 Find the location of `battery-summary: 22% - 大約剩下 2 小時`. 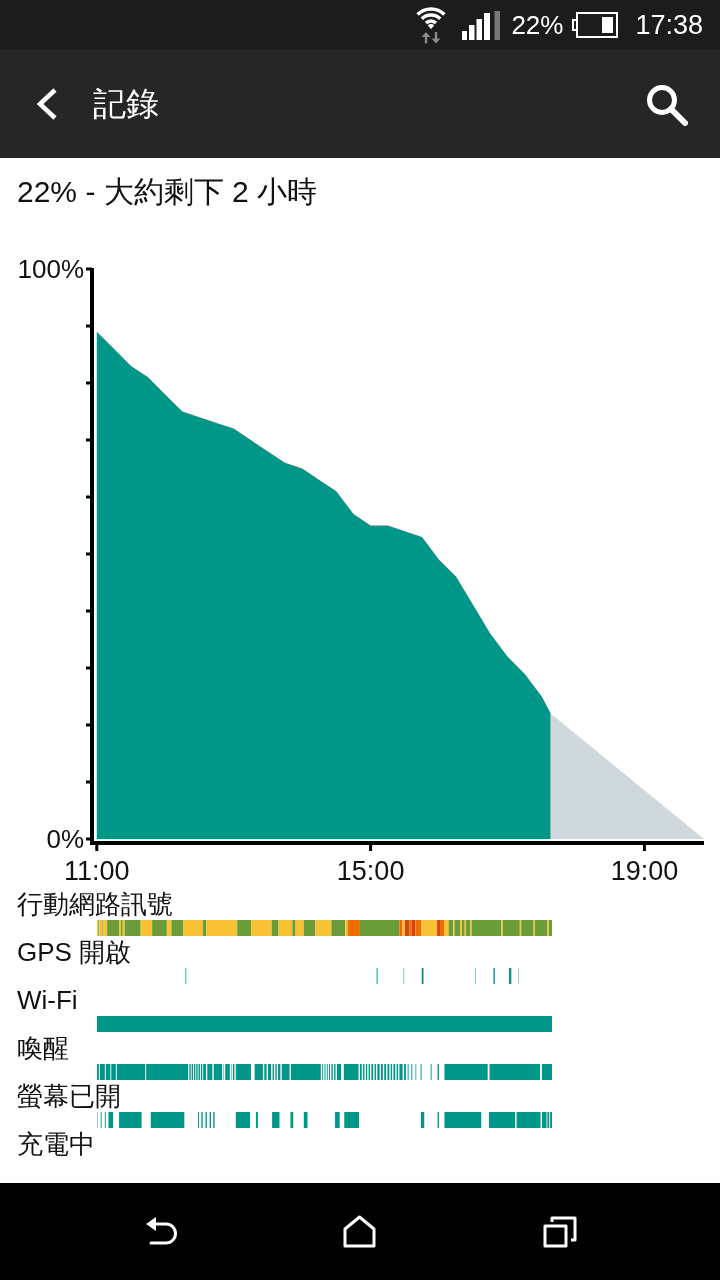

battery-summary: 22% - 大約剩下 2 小時 is located at coordinates (167, 192).